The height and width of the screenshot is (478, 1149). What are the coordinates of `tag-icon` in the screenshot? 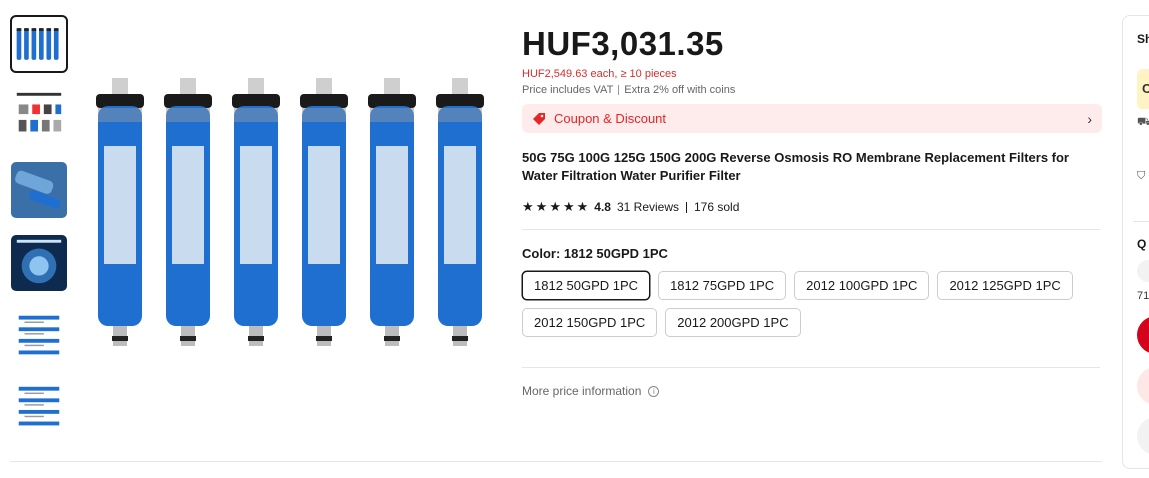 It's located at (539, 118).